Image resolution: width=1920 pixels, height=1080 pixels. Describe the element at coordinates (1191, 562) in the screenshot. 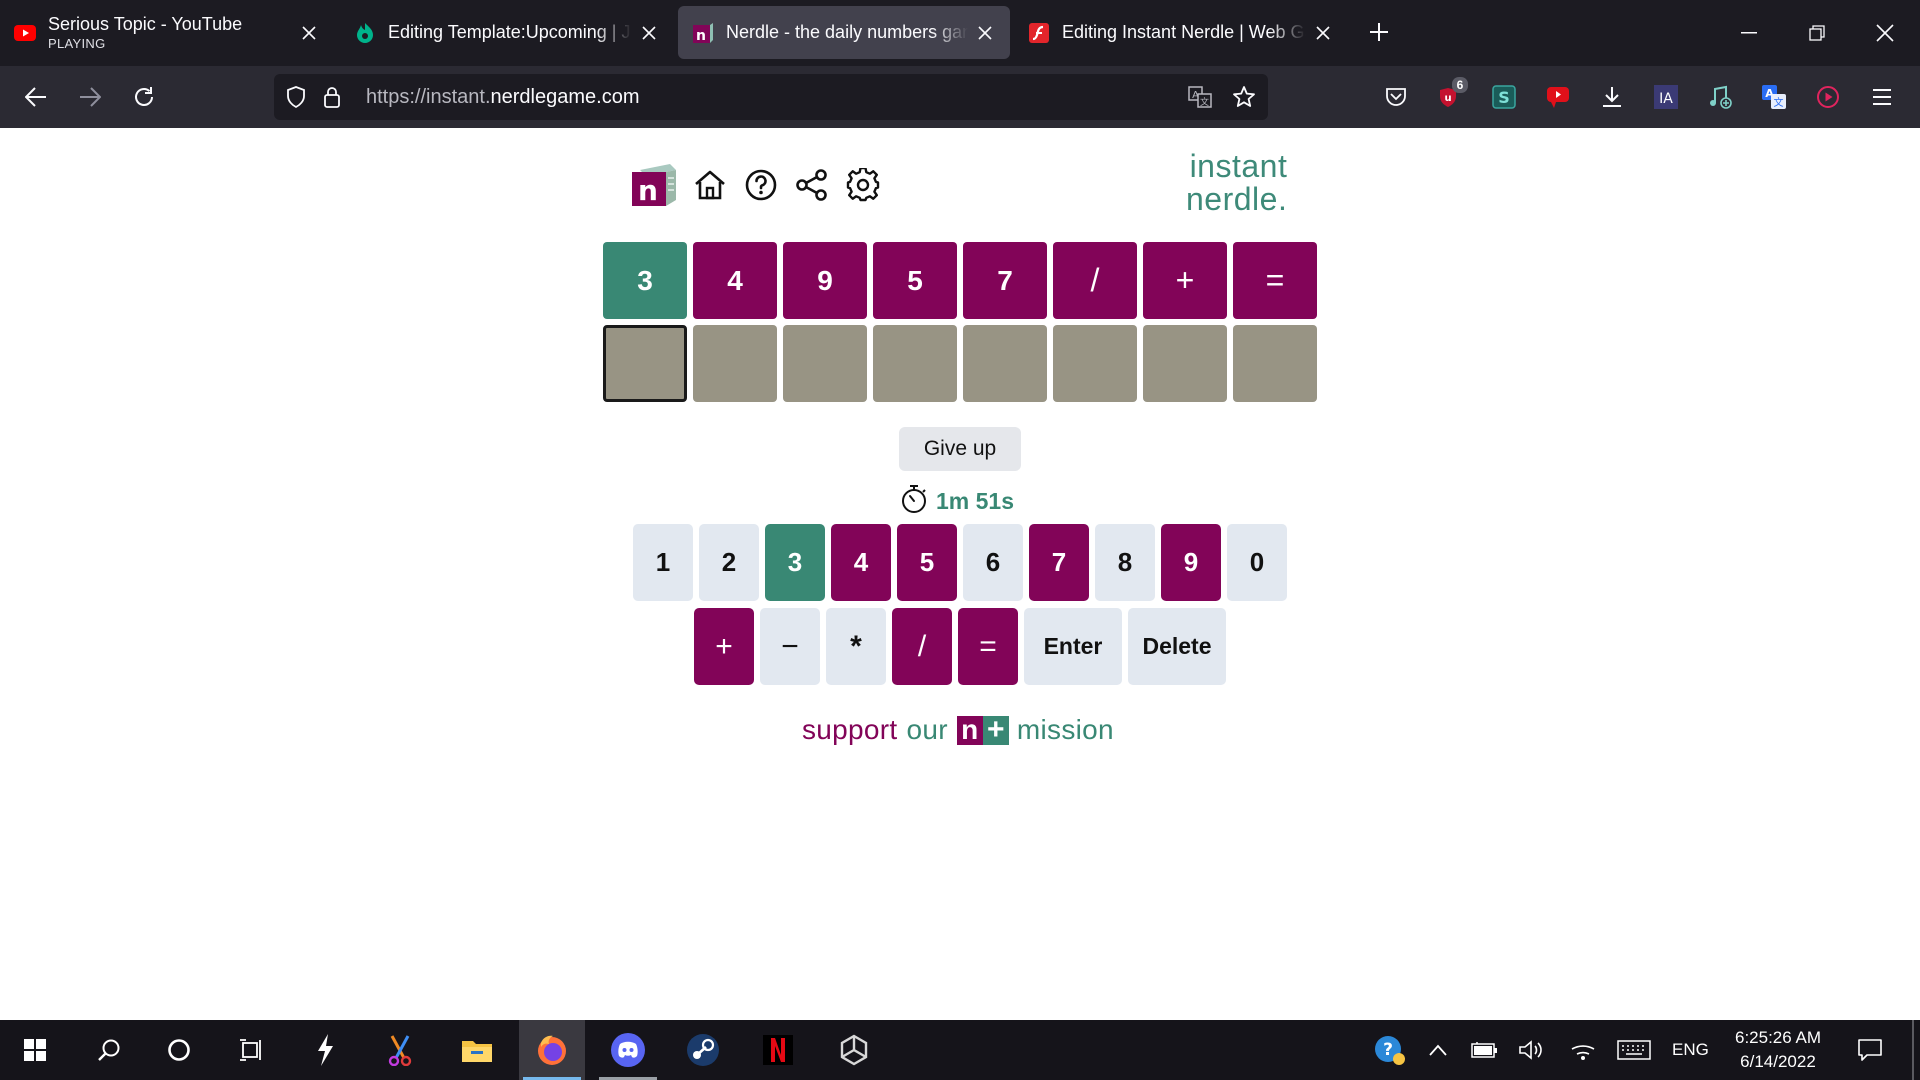

I see `key-9: 9` at that location.